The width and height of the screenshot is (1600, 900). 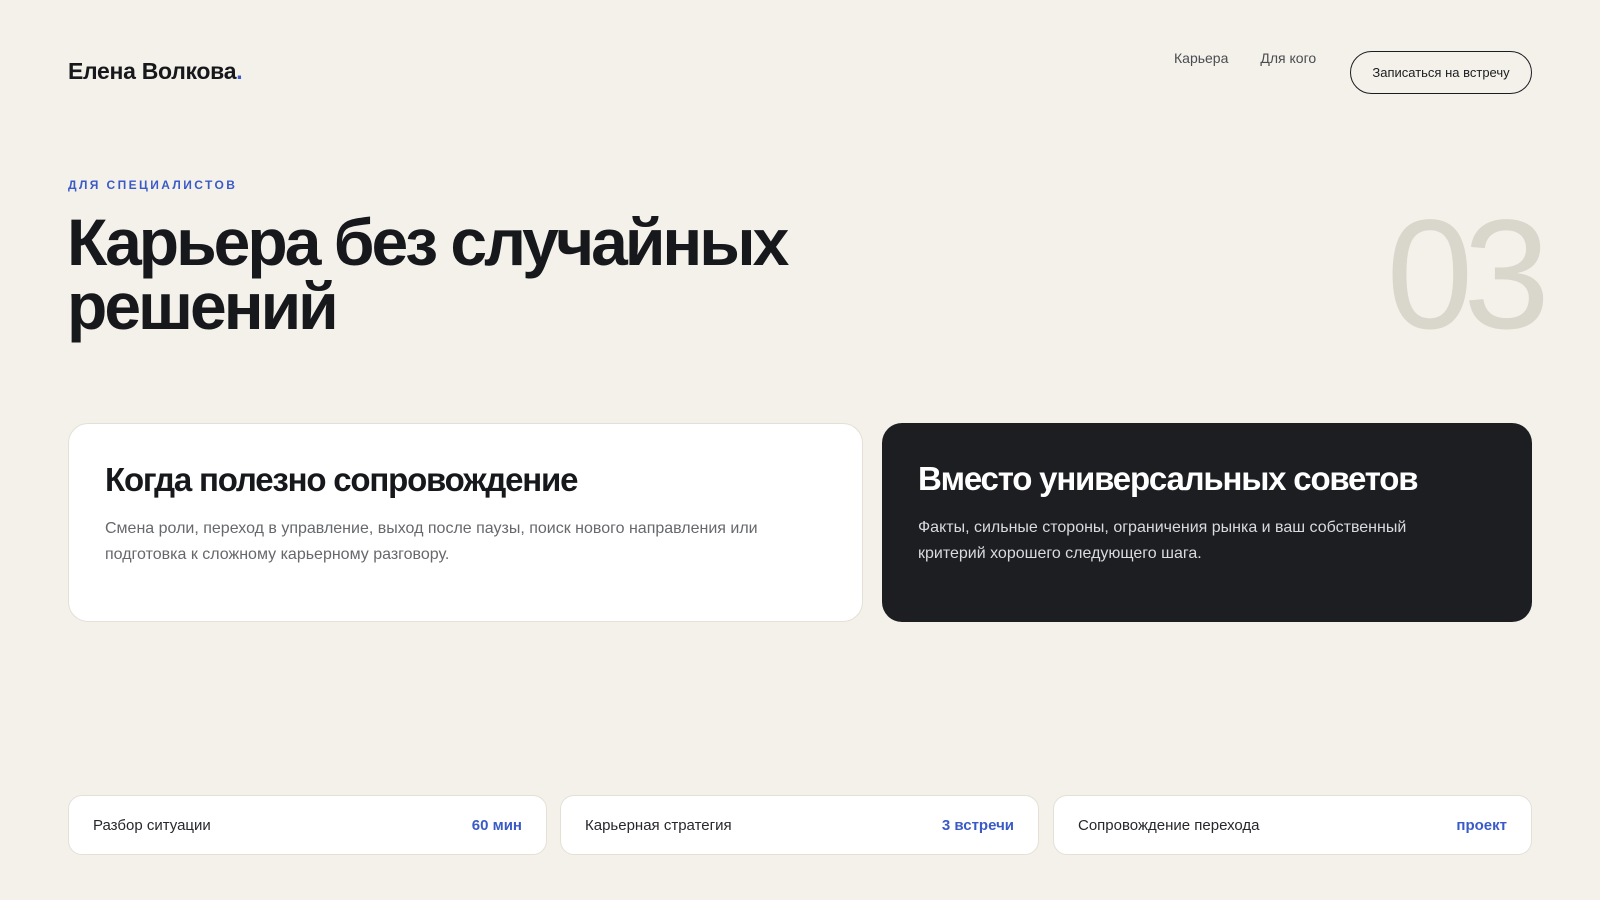 What do you see at coordinates (341, 479) in the screenshot?
I see `card-title: Когда полезно сопровождение` at bounding box center [341, 479].